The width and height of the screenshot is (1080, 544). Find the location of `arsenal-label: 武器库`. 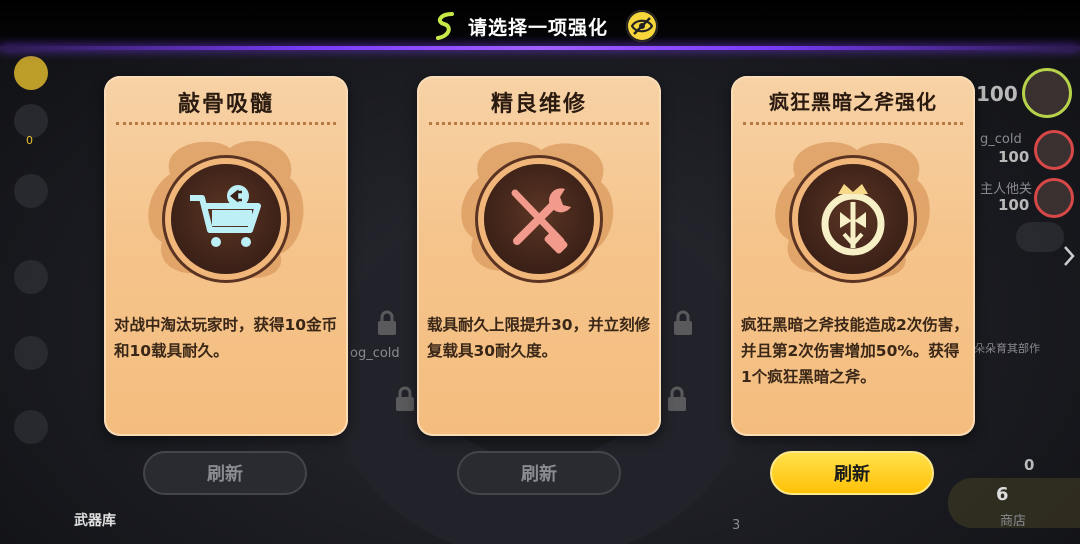

arsenal-label: 武器库 is located at coordinates (95, 520).